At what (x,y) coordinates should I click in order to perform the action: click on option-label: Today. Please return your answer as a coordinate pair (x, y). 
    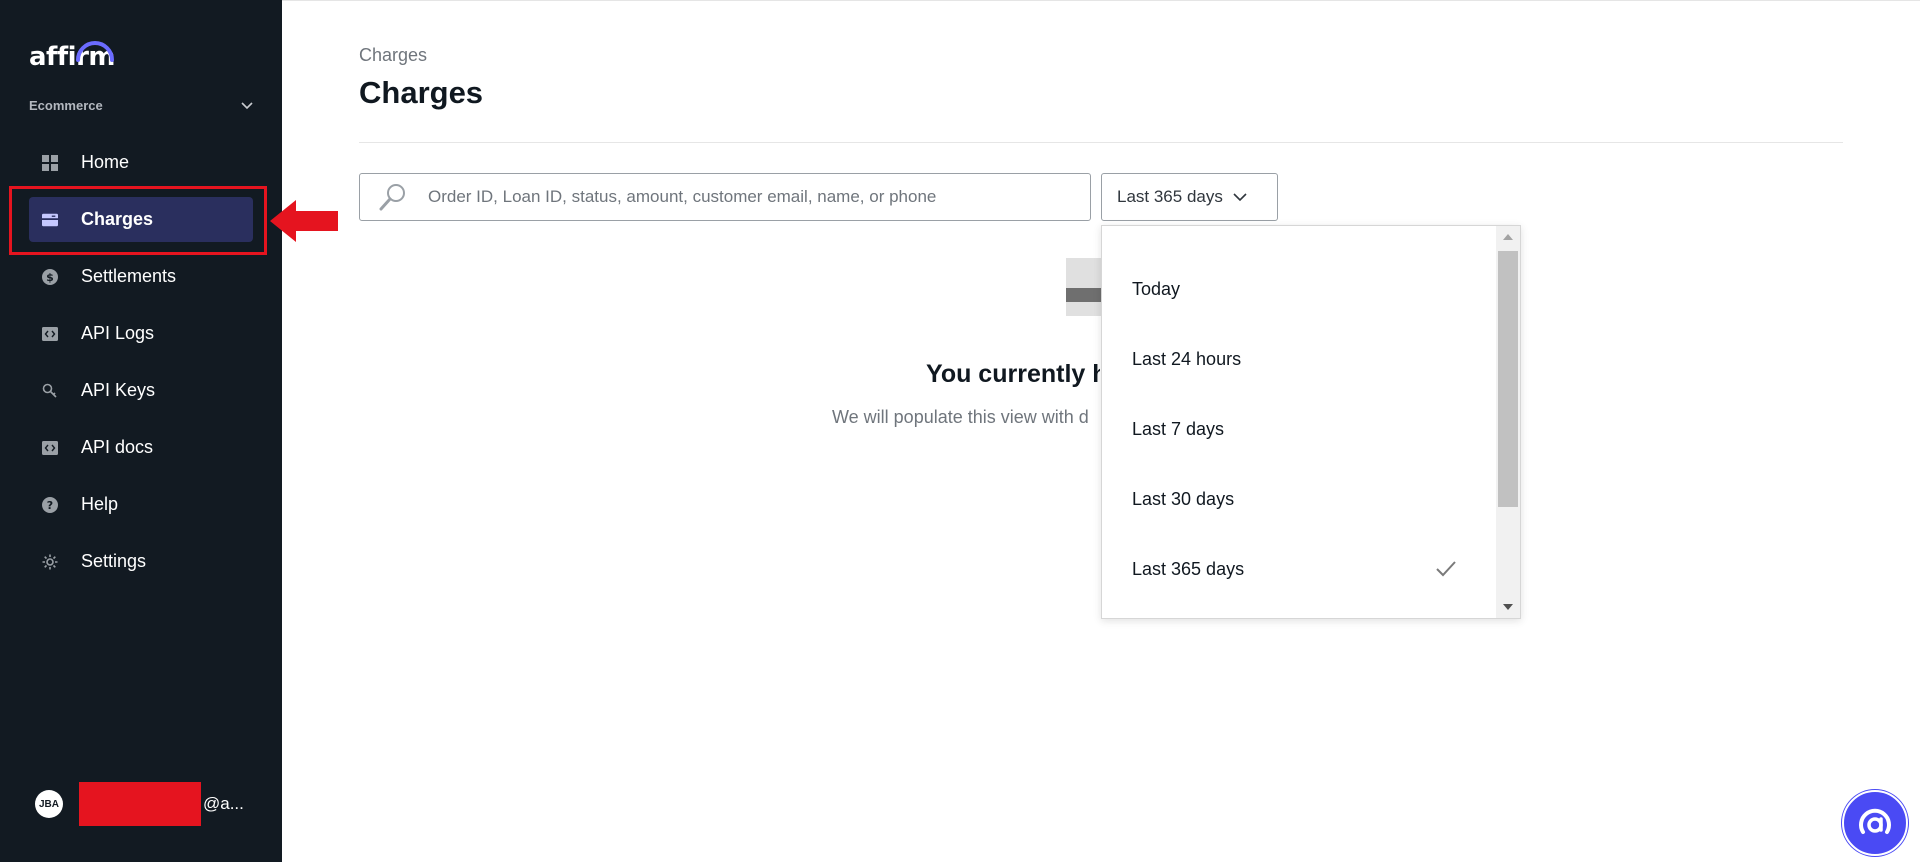
    Looking at the image, I should click on (1156, 288).